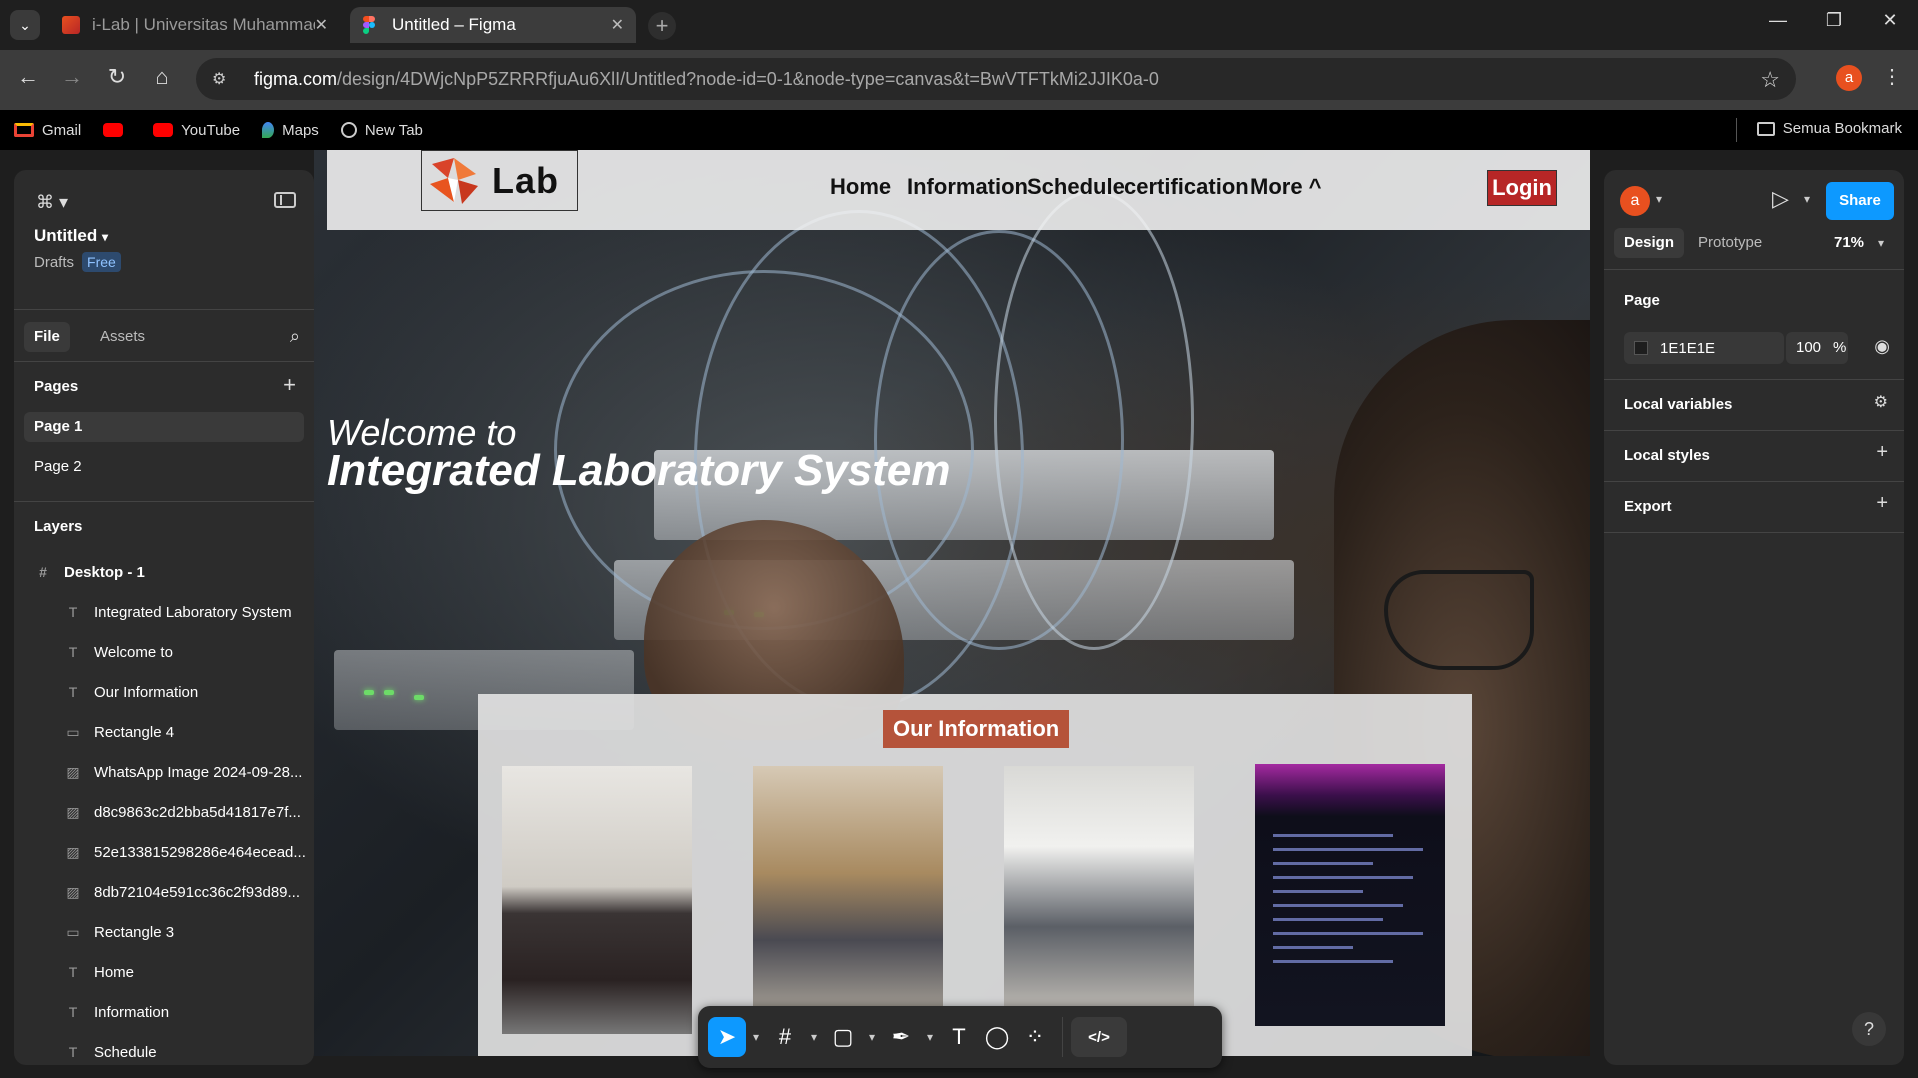 This screenshot has height=1078, width=1918. Describe the element at coordinates (73, 931) in the screenshot. I see `rectangle-icon: ▭` at that location.